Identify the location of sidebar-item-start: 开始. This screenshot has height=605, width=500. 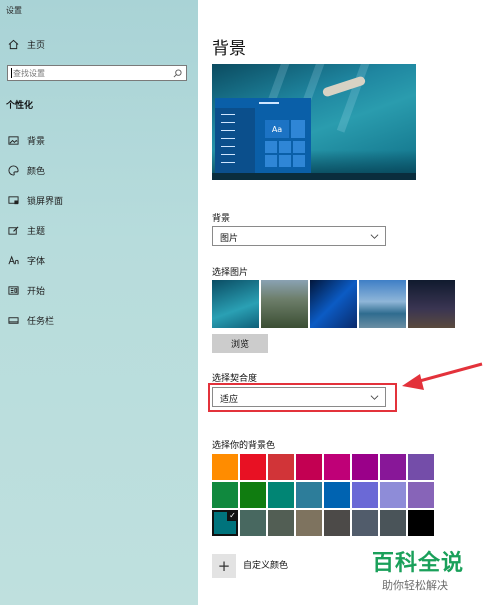
(26, 290).